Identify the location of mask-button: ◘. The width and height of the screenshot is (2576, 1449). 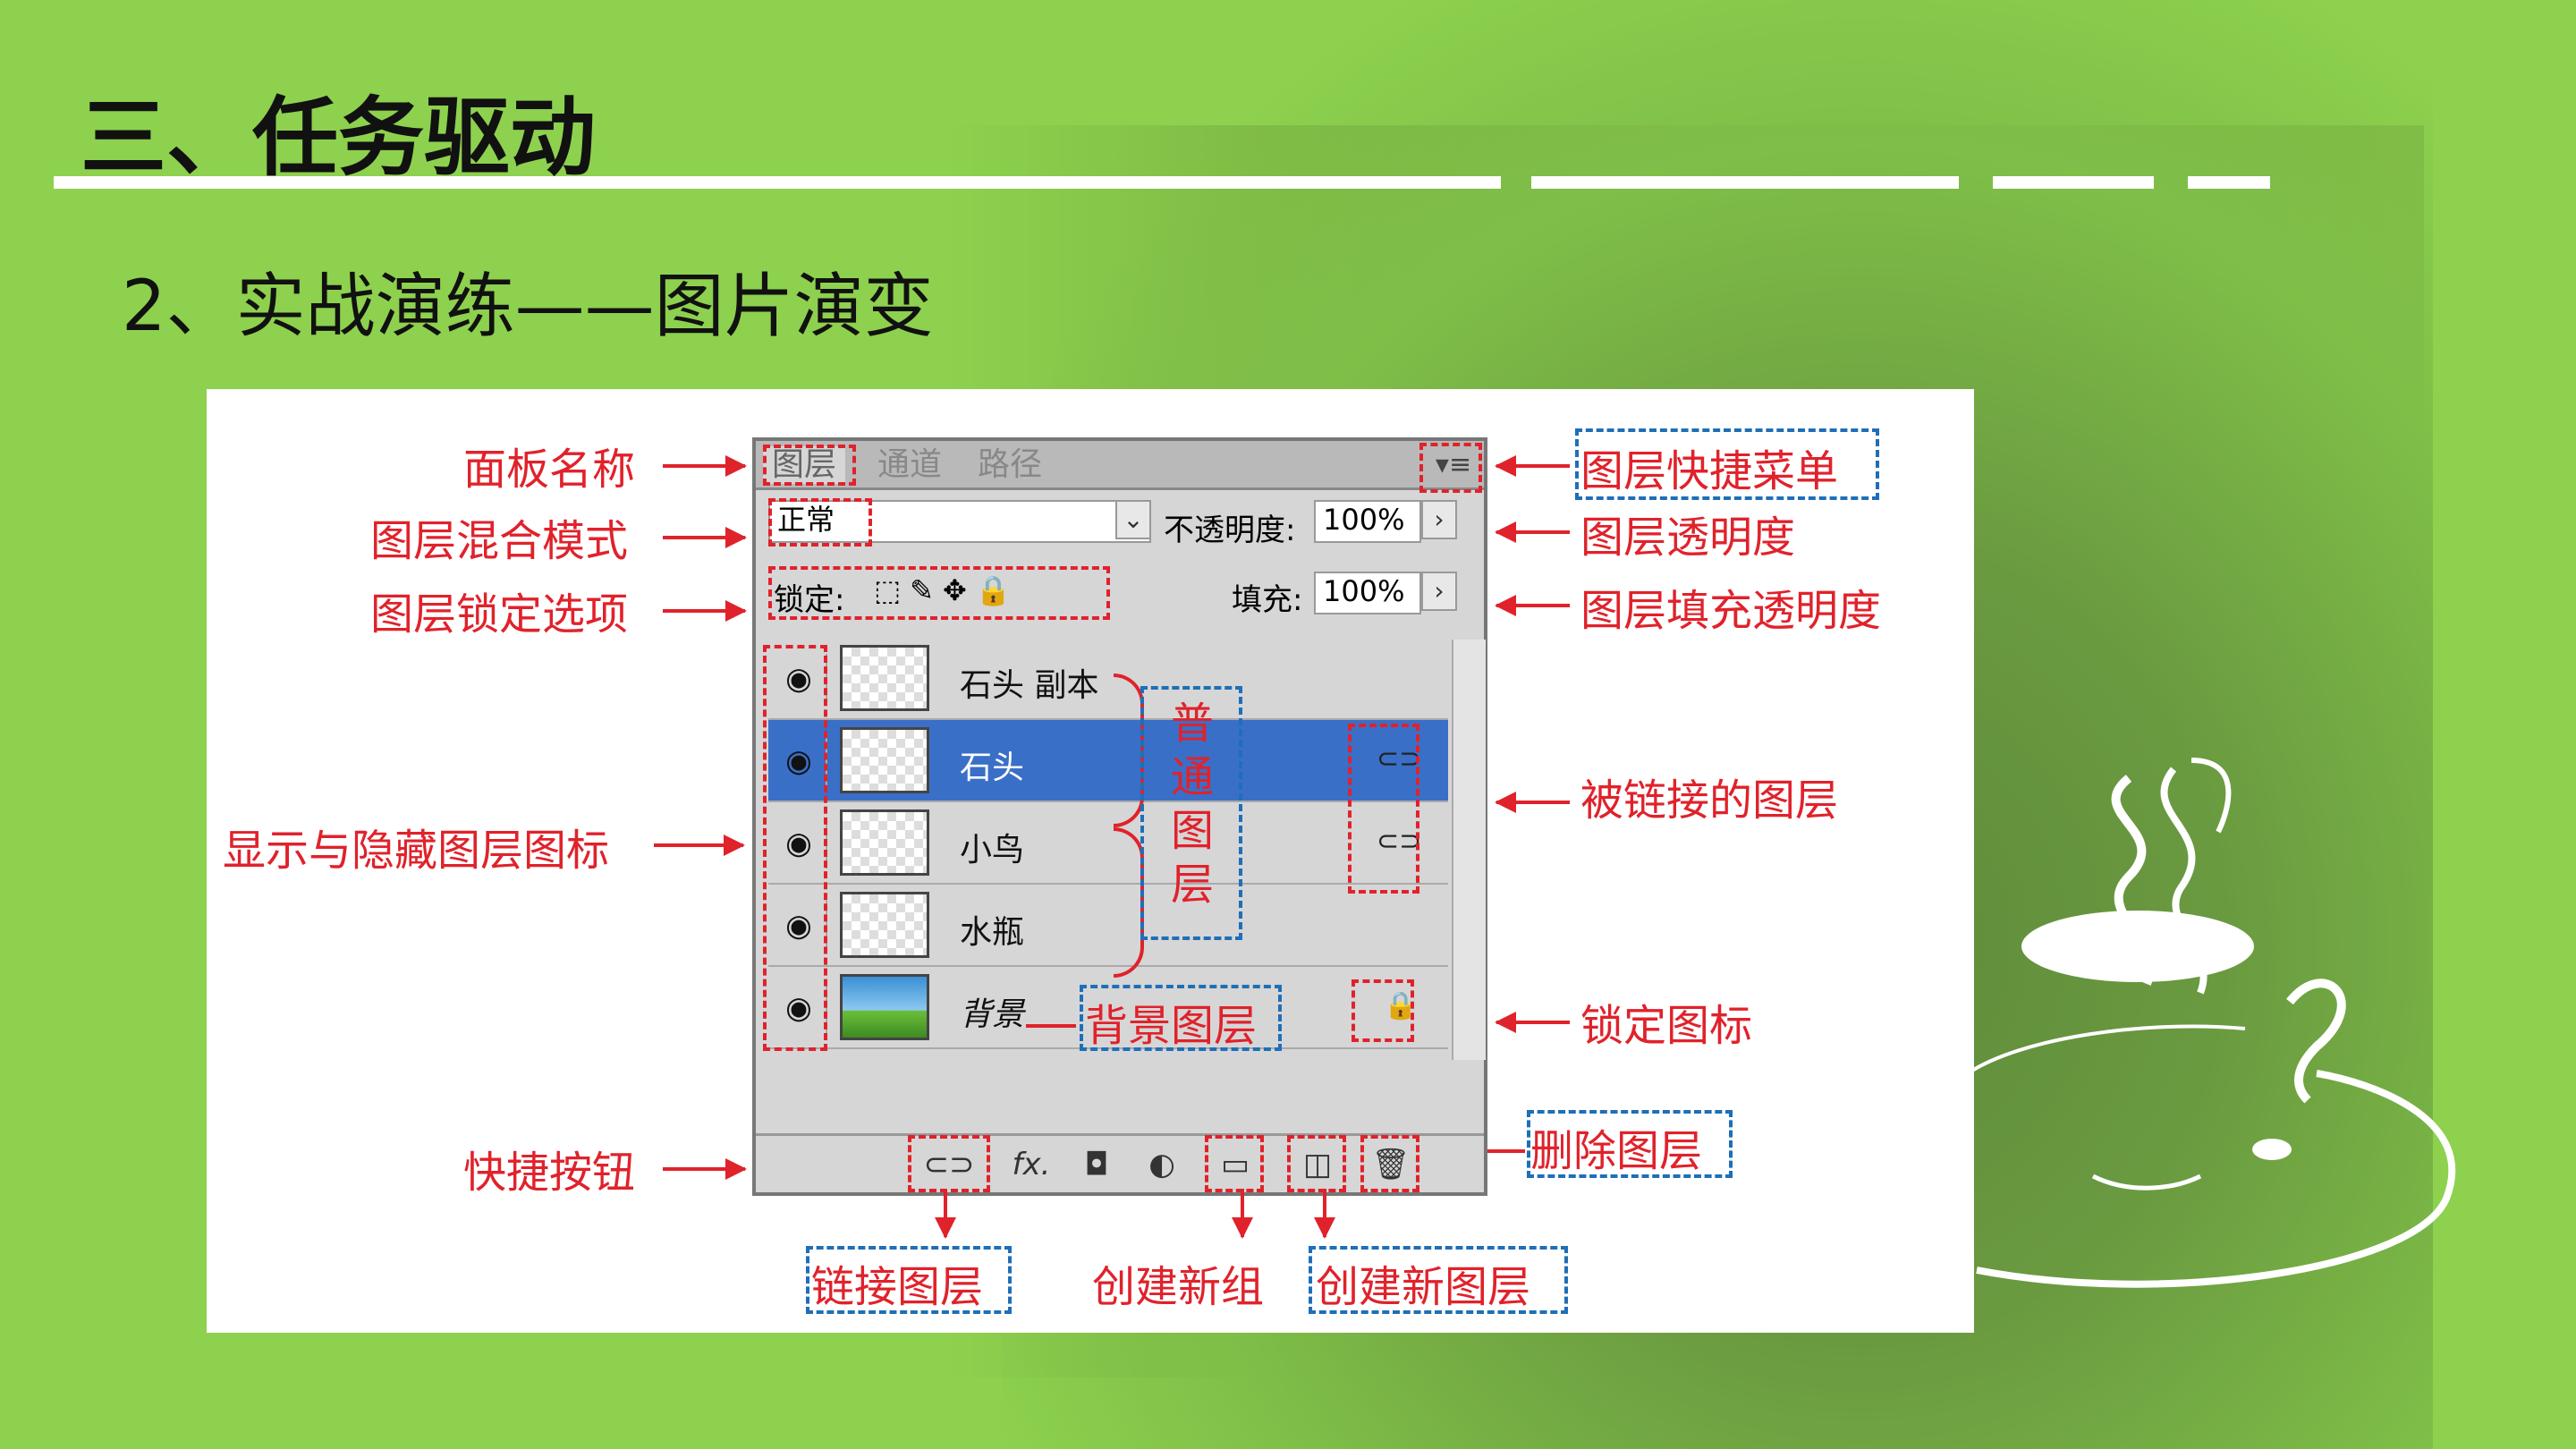
(1096, 1164).